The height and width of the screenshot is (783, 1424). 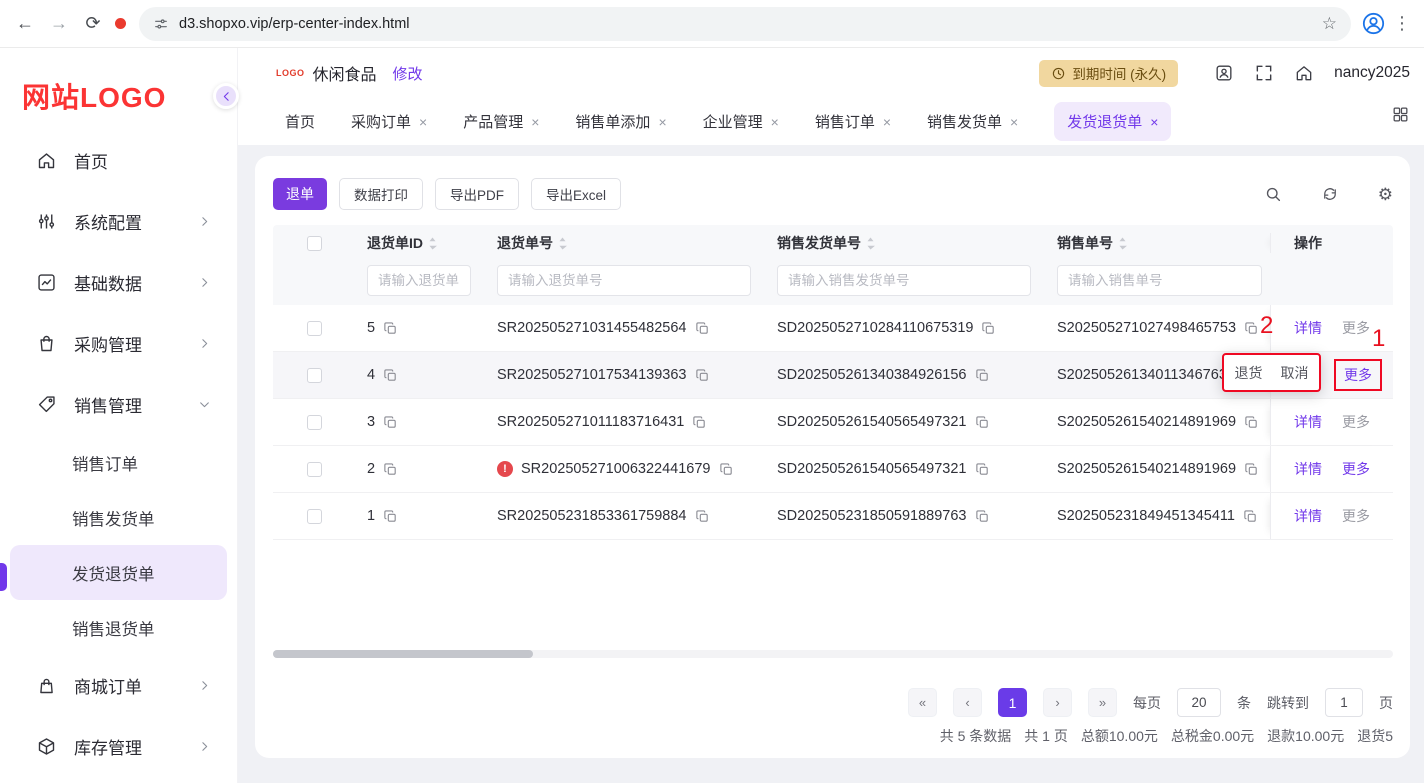 What do you see at coordinates (118, 572) in the screenshot?
I see `sidebar-subitem-shipment-returns: 发货退货单` at bounding box center [118, 572].